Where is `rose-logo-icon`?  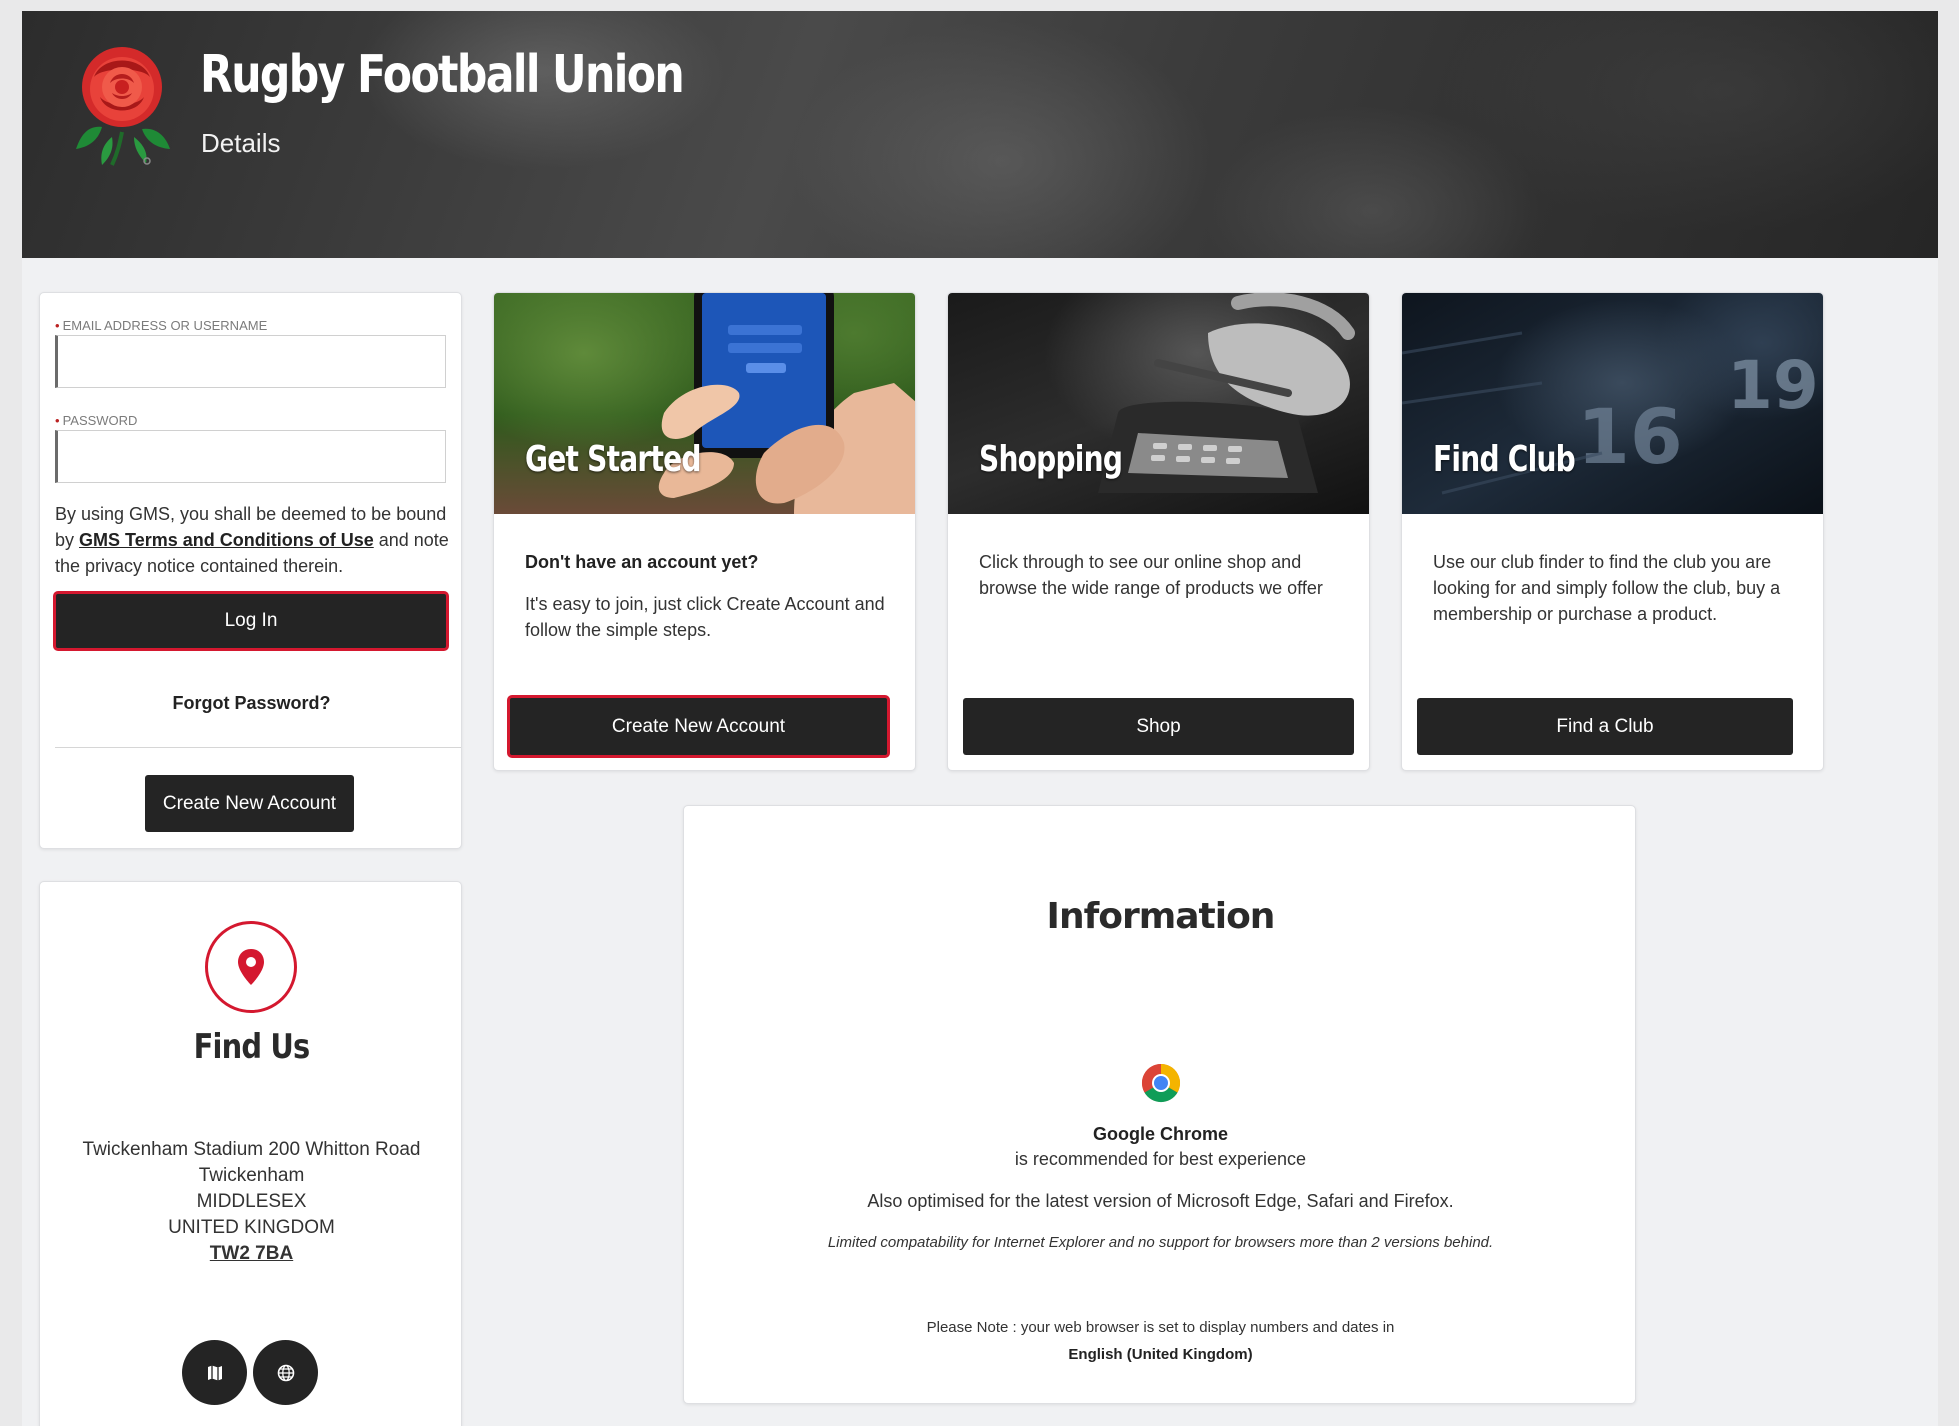 rose-logo-icon is located at coordinates (123, 106).